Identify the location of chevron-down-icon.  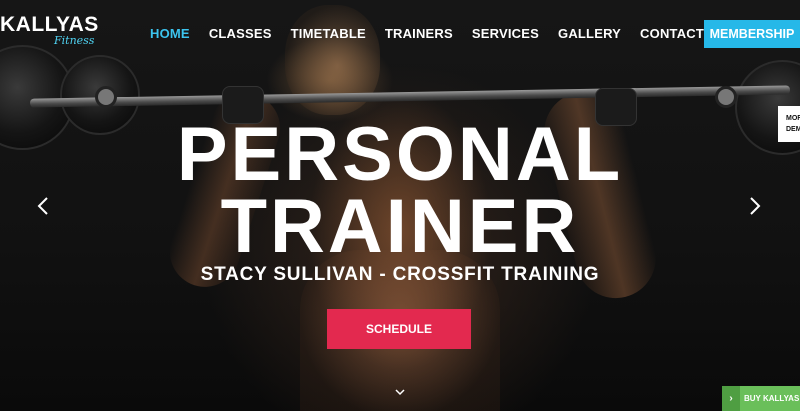
(400, 392).